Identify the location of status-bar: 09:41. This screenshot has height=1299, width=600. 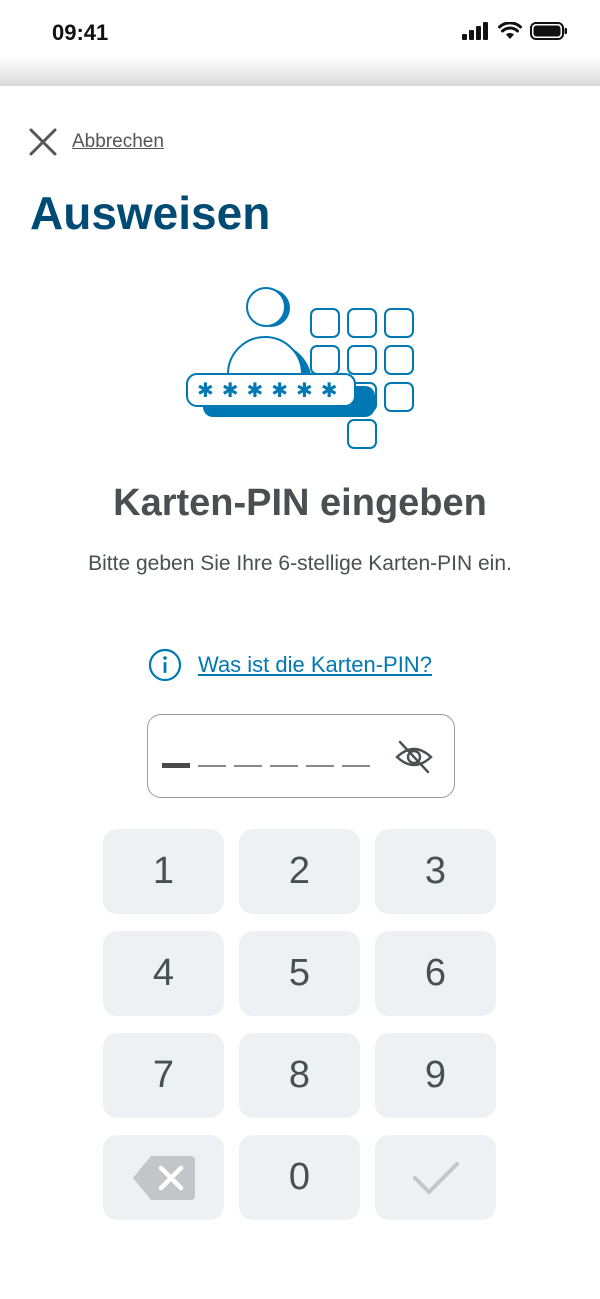
(300, 43).